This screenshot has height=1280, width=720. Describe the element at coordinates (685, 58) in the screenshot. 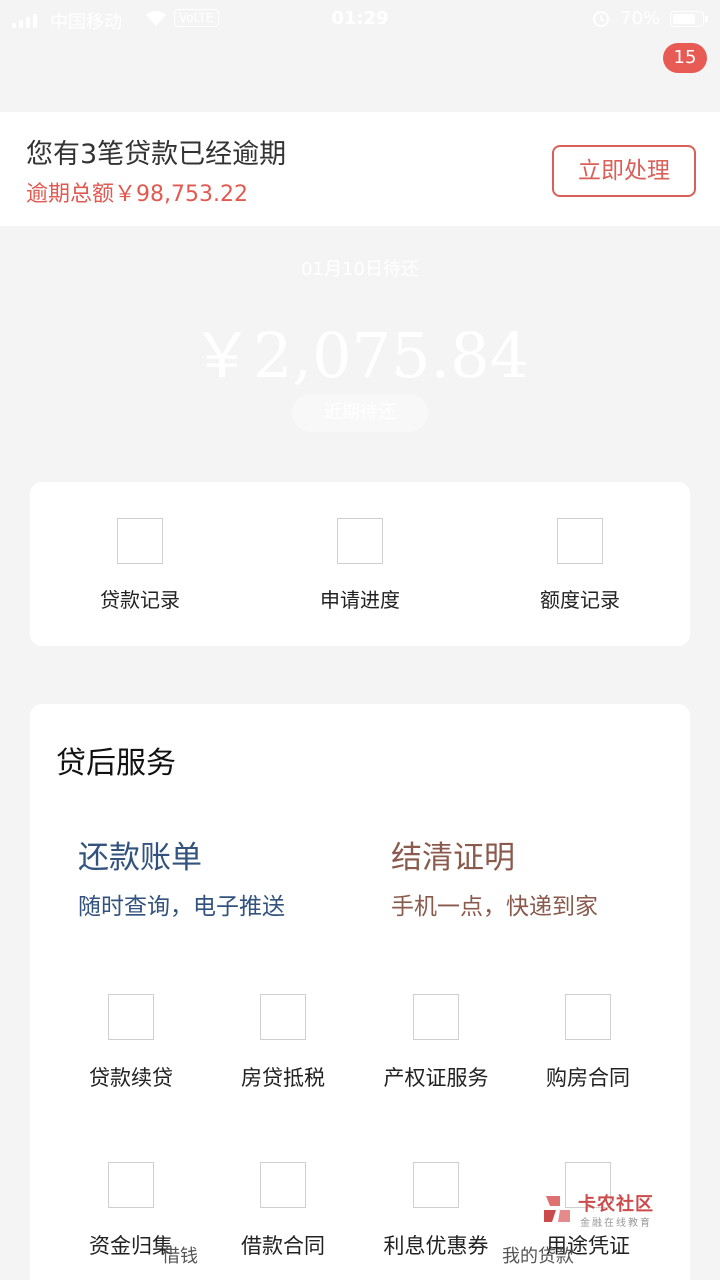

I see `notification-badge: 15` at that location.